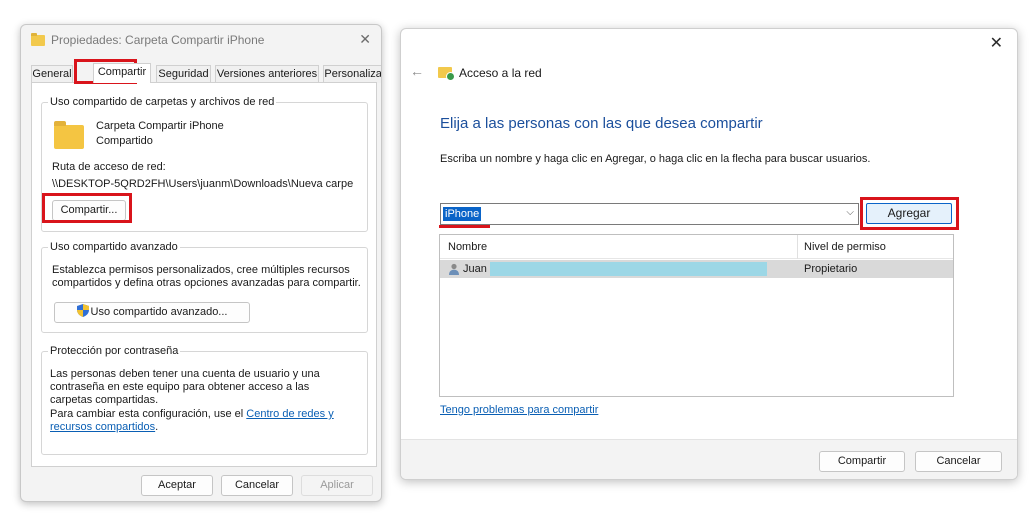  What do you see at coordinates (909, 213) in the screenshot?
I see `add-button: Agregar` at bounding box center [909, 213].